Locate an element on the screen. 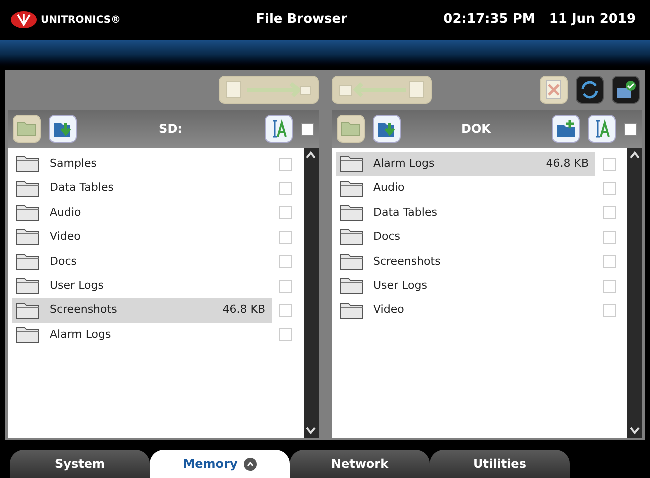  window-title: File Browser is located at coordinates (302, 20).